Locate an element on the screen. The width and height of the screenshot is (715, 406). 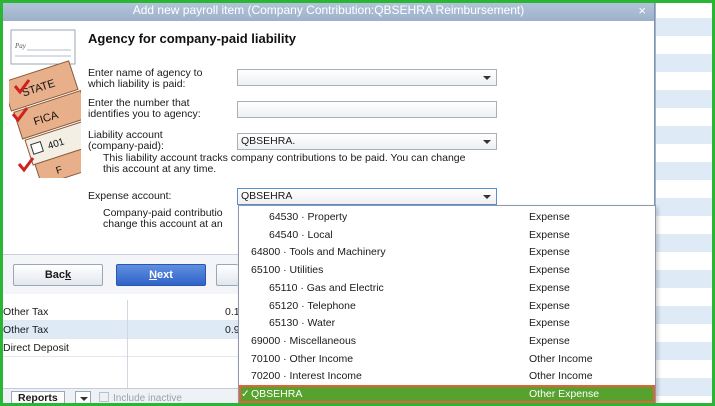
account-name: 64540 · Local is located at coordinates (301, 234).